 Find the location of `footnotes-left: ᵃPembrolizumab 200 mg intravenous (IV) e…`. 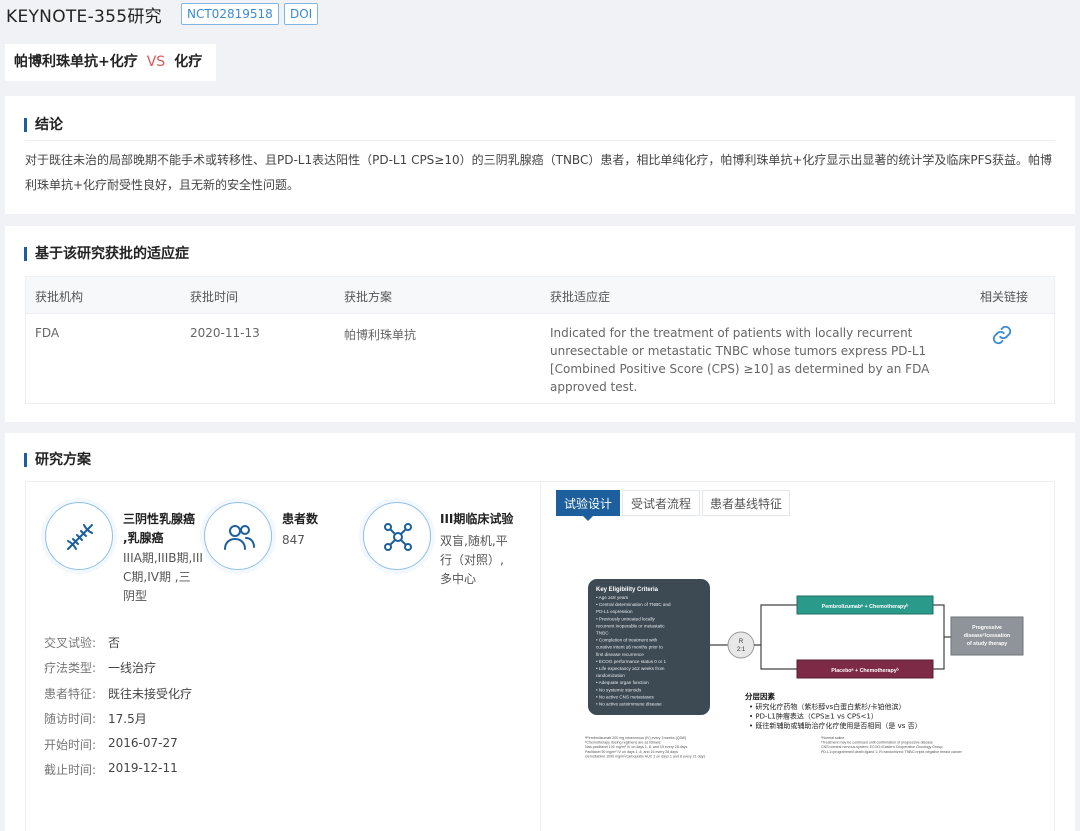

footnotes-left: ᵃPembrolizumab 200 mg intravenous (IV) e… is located at coordinates (645, 747).